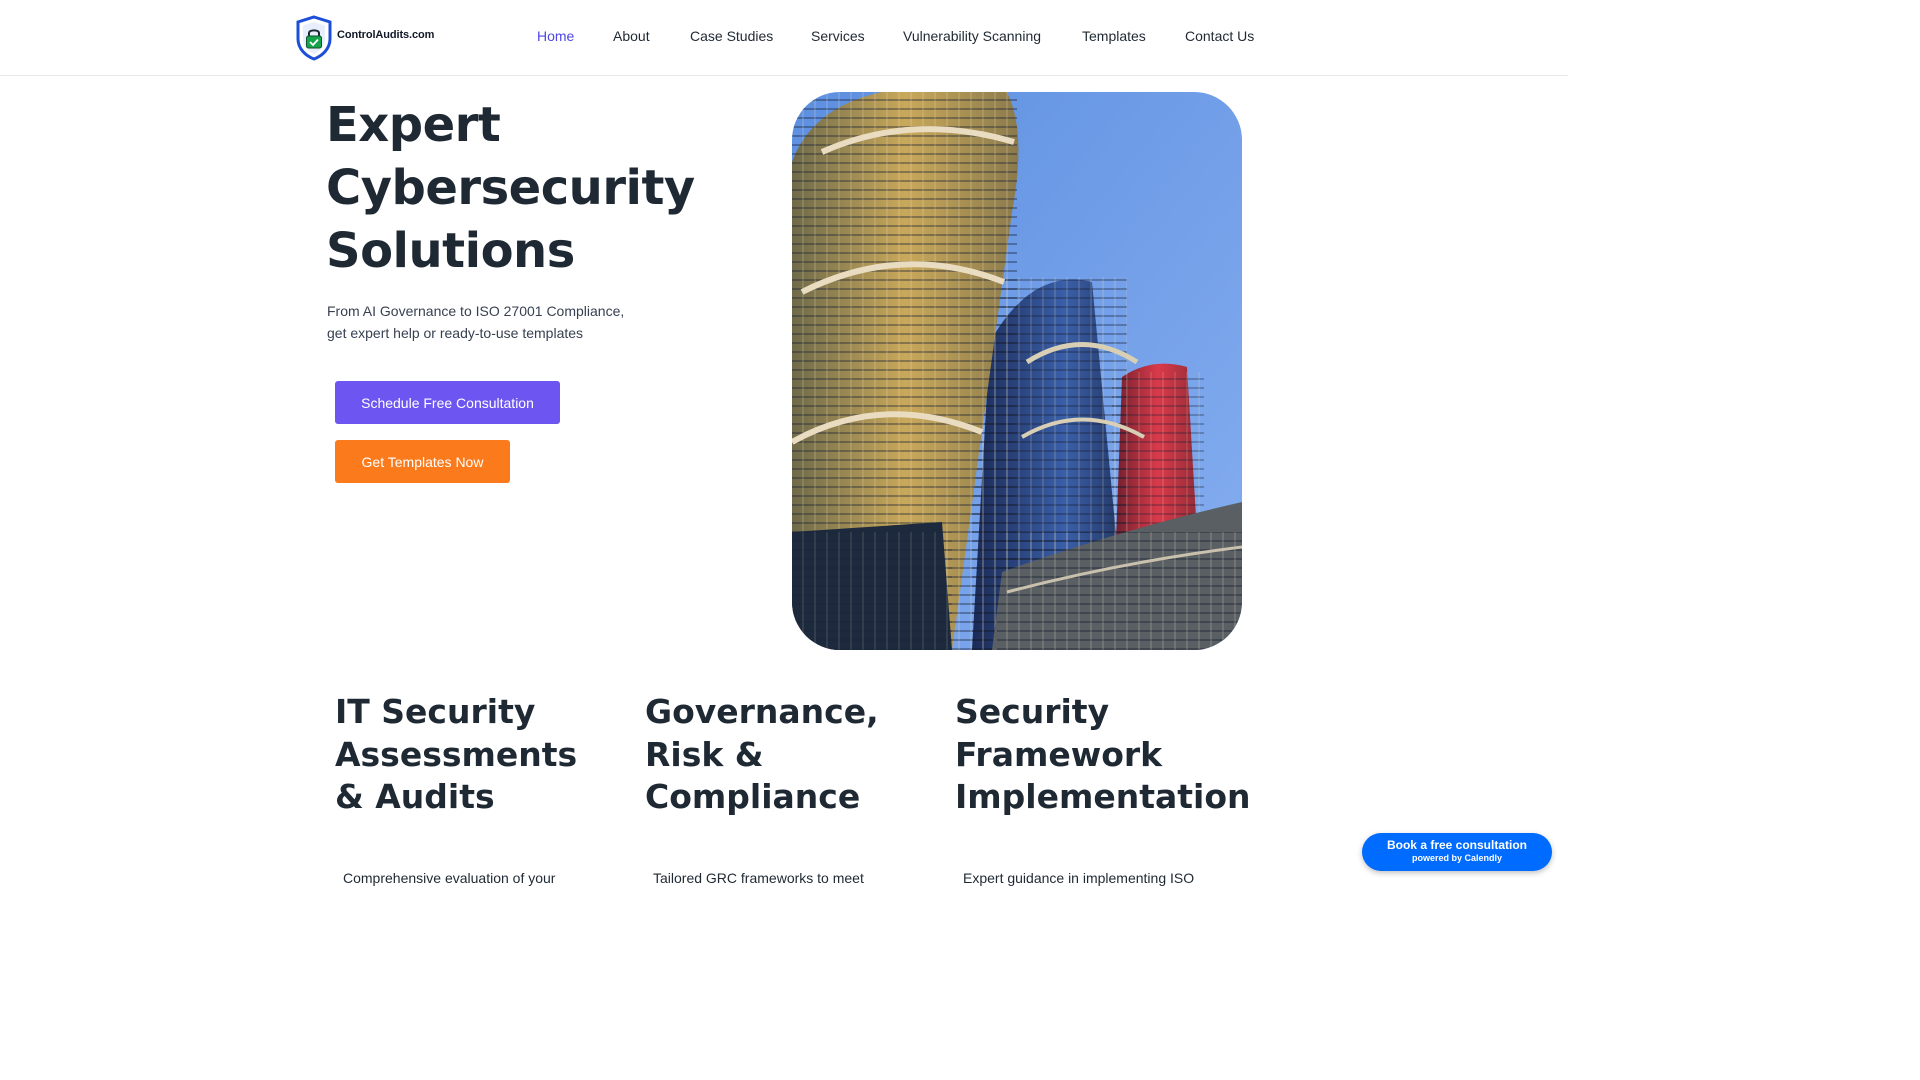  What do you see at coordinates (415, 796) in the screenshot?
I see `service-title-line: & Audits` at bounding box center [415, 796].